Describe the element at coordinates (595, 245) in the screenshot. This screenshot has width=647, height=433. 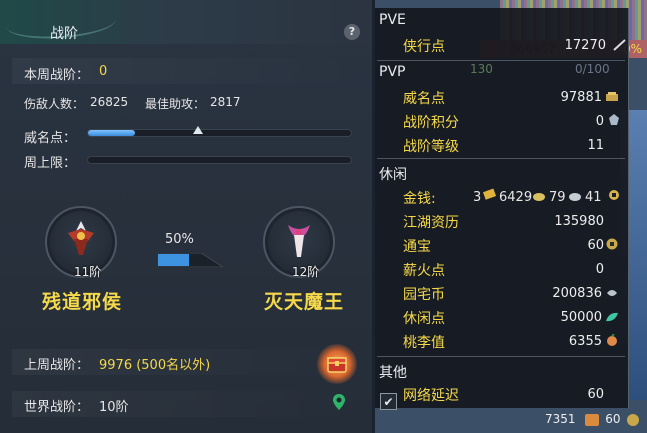
I see `tongbao-value: 60` at that location.